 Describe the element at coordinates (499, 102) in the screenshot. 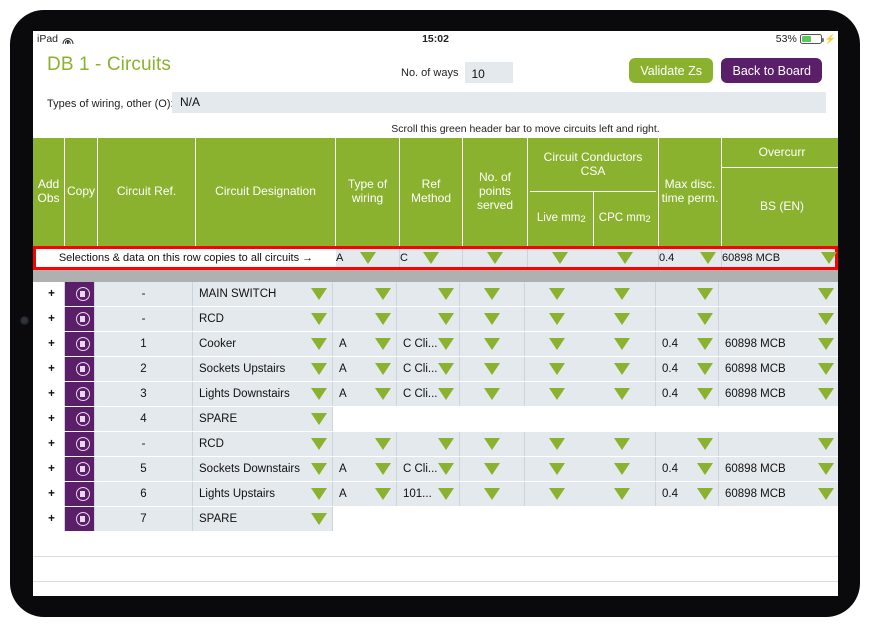

I see `types-of-wiring-input: N/A` at that location.